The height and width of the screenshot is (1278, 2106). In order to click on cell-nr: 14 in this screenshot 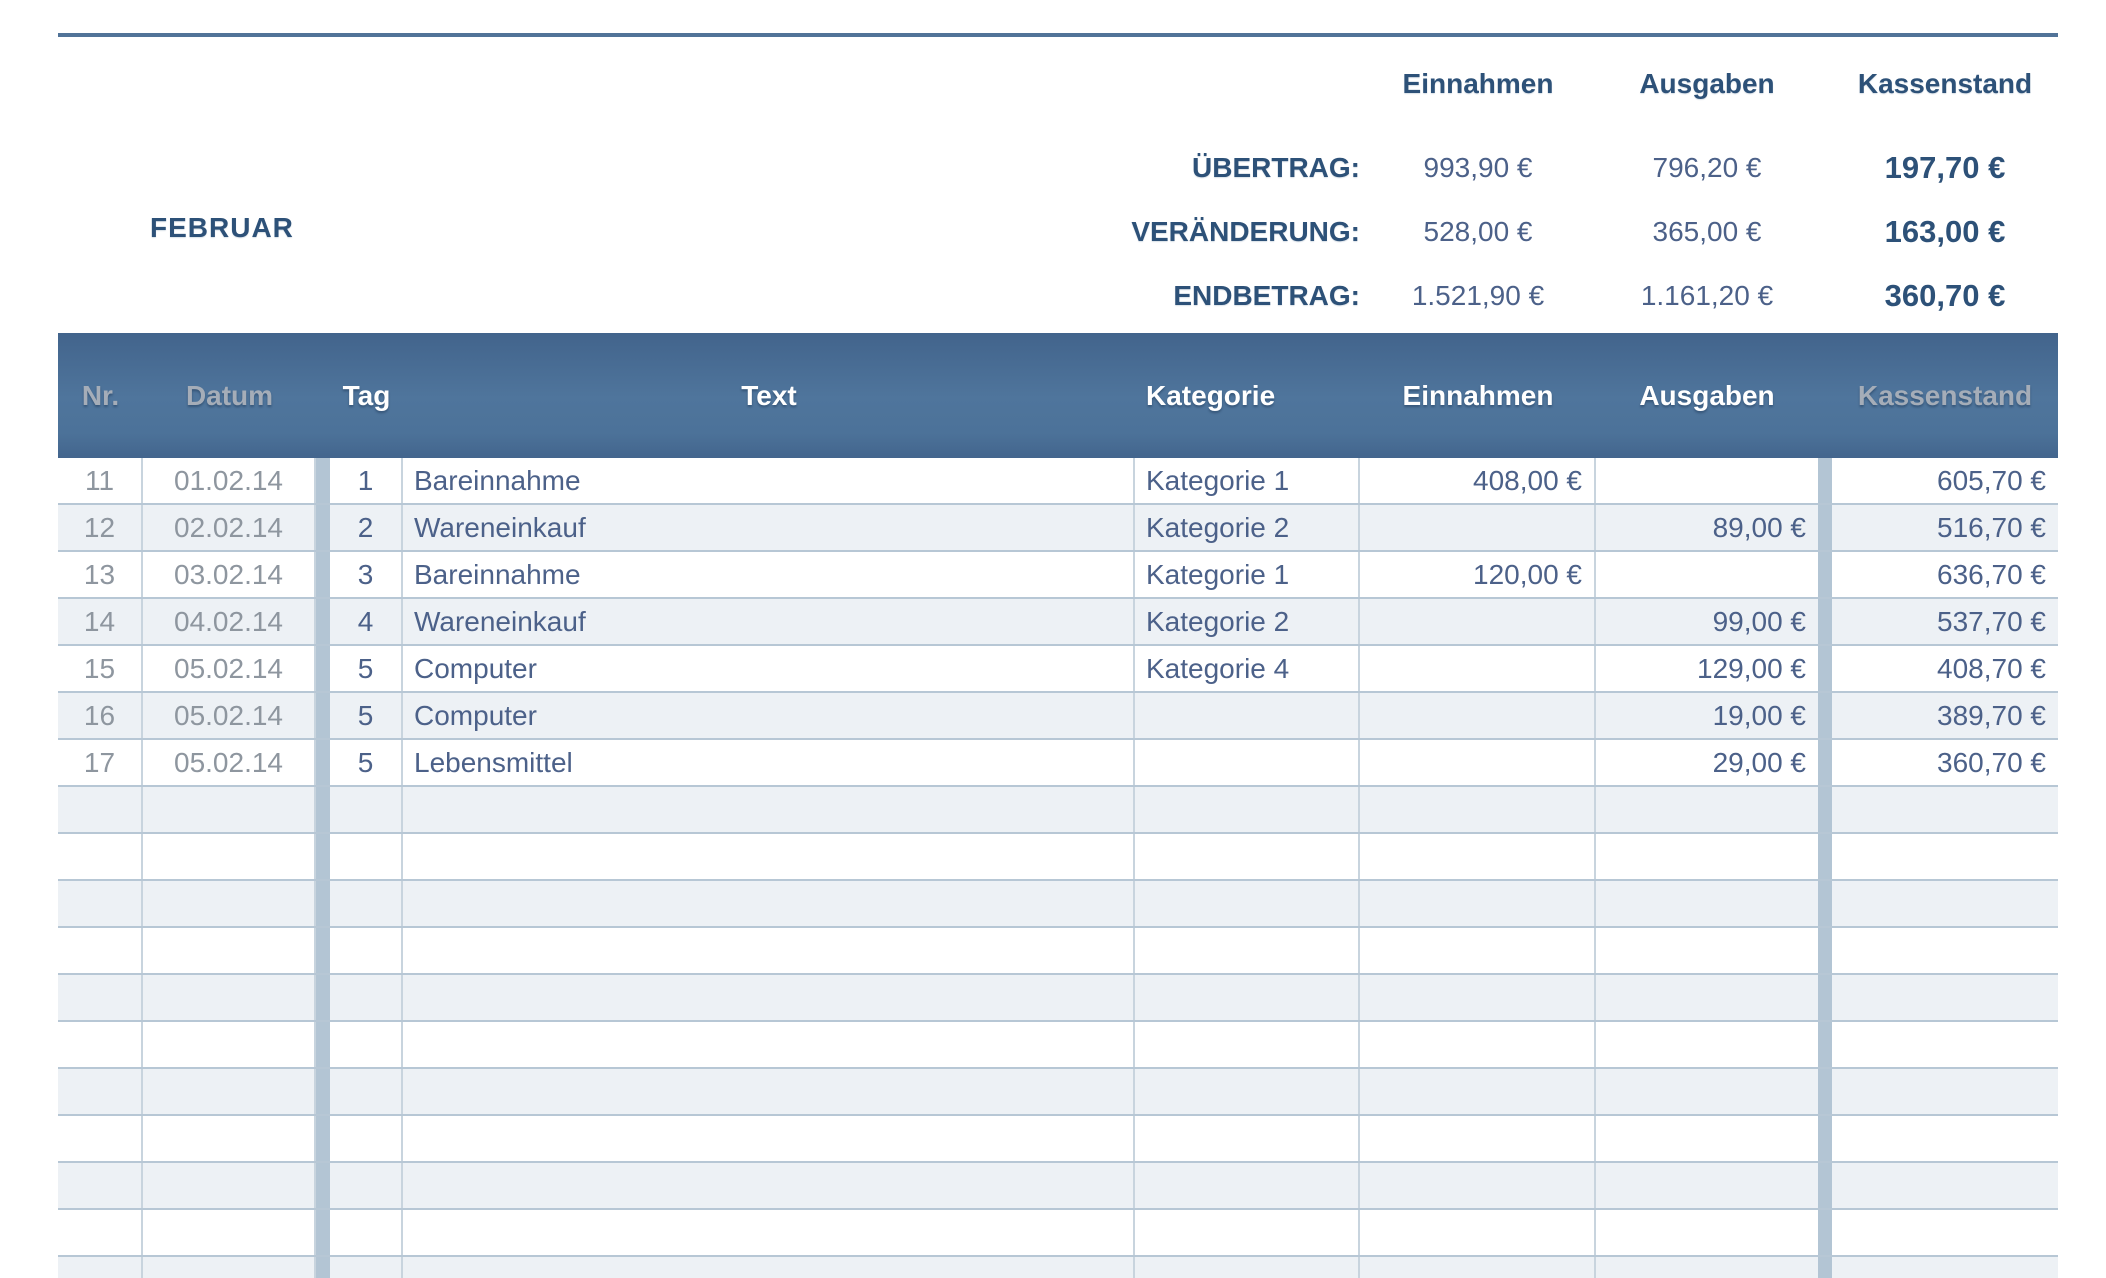, I will do `click(100, 621)`.